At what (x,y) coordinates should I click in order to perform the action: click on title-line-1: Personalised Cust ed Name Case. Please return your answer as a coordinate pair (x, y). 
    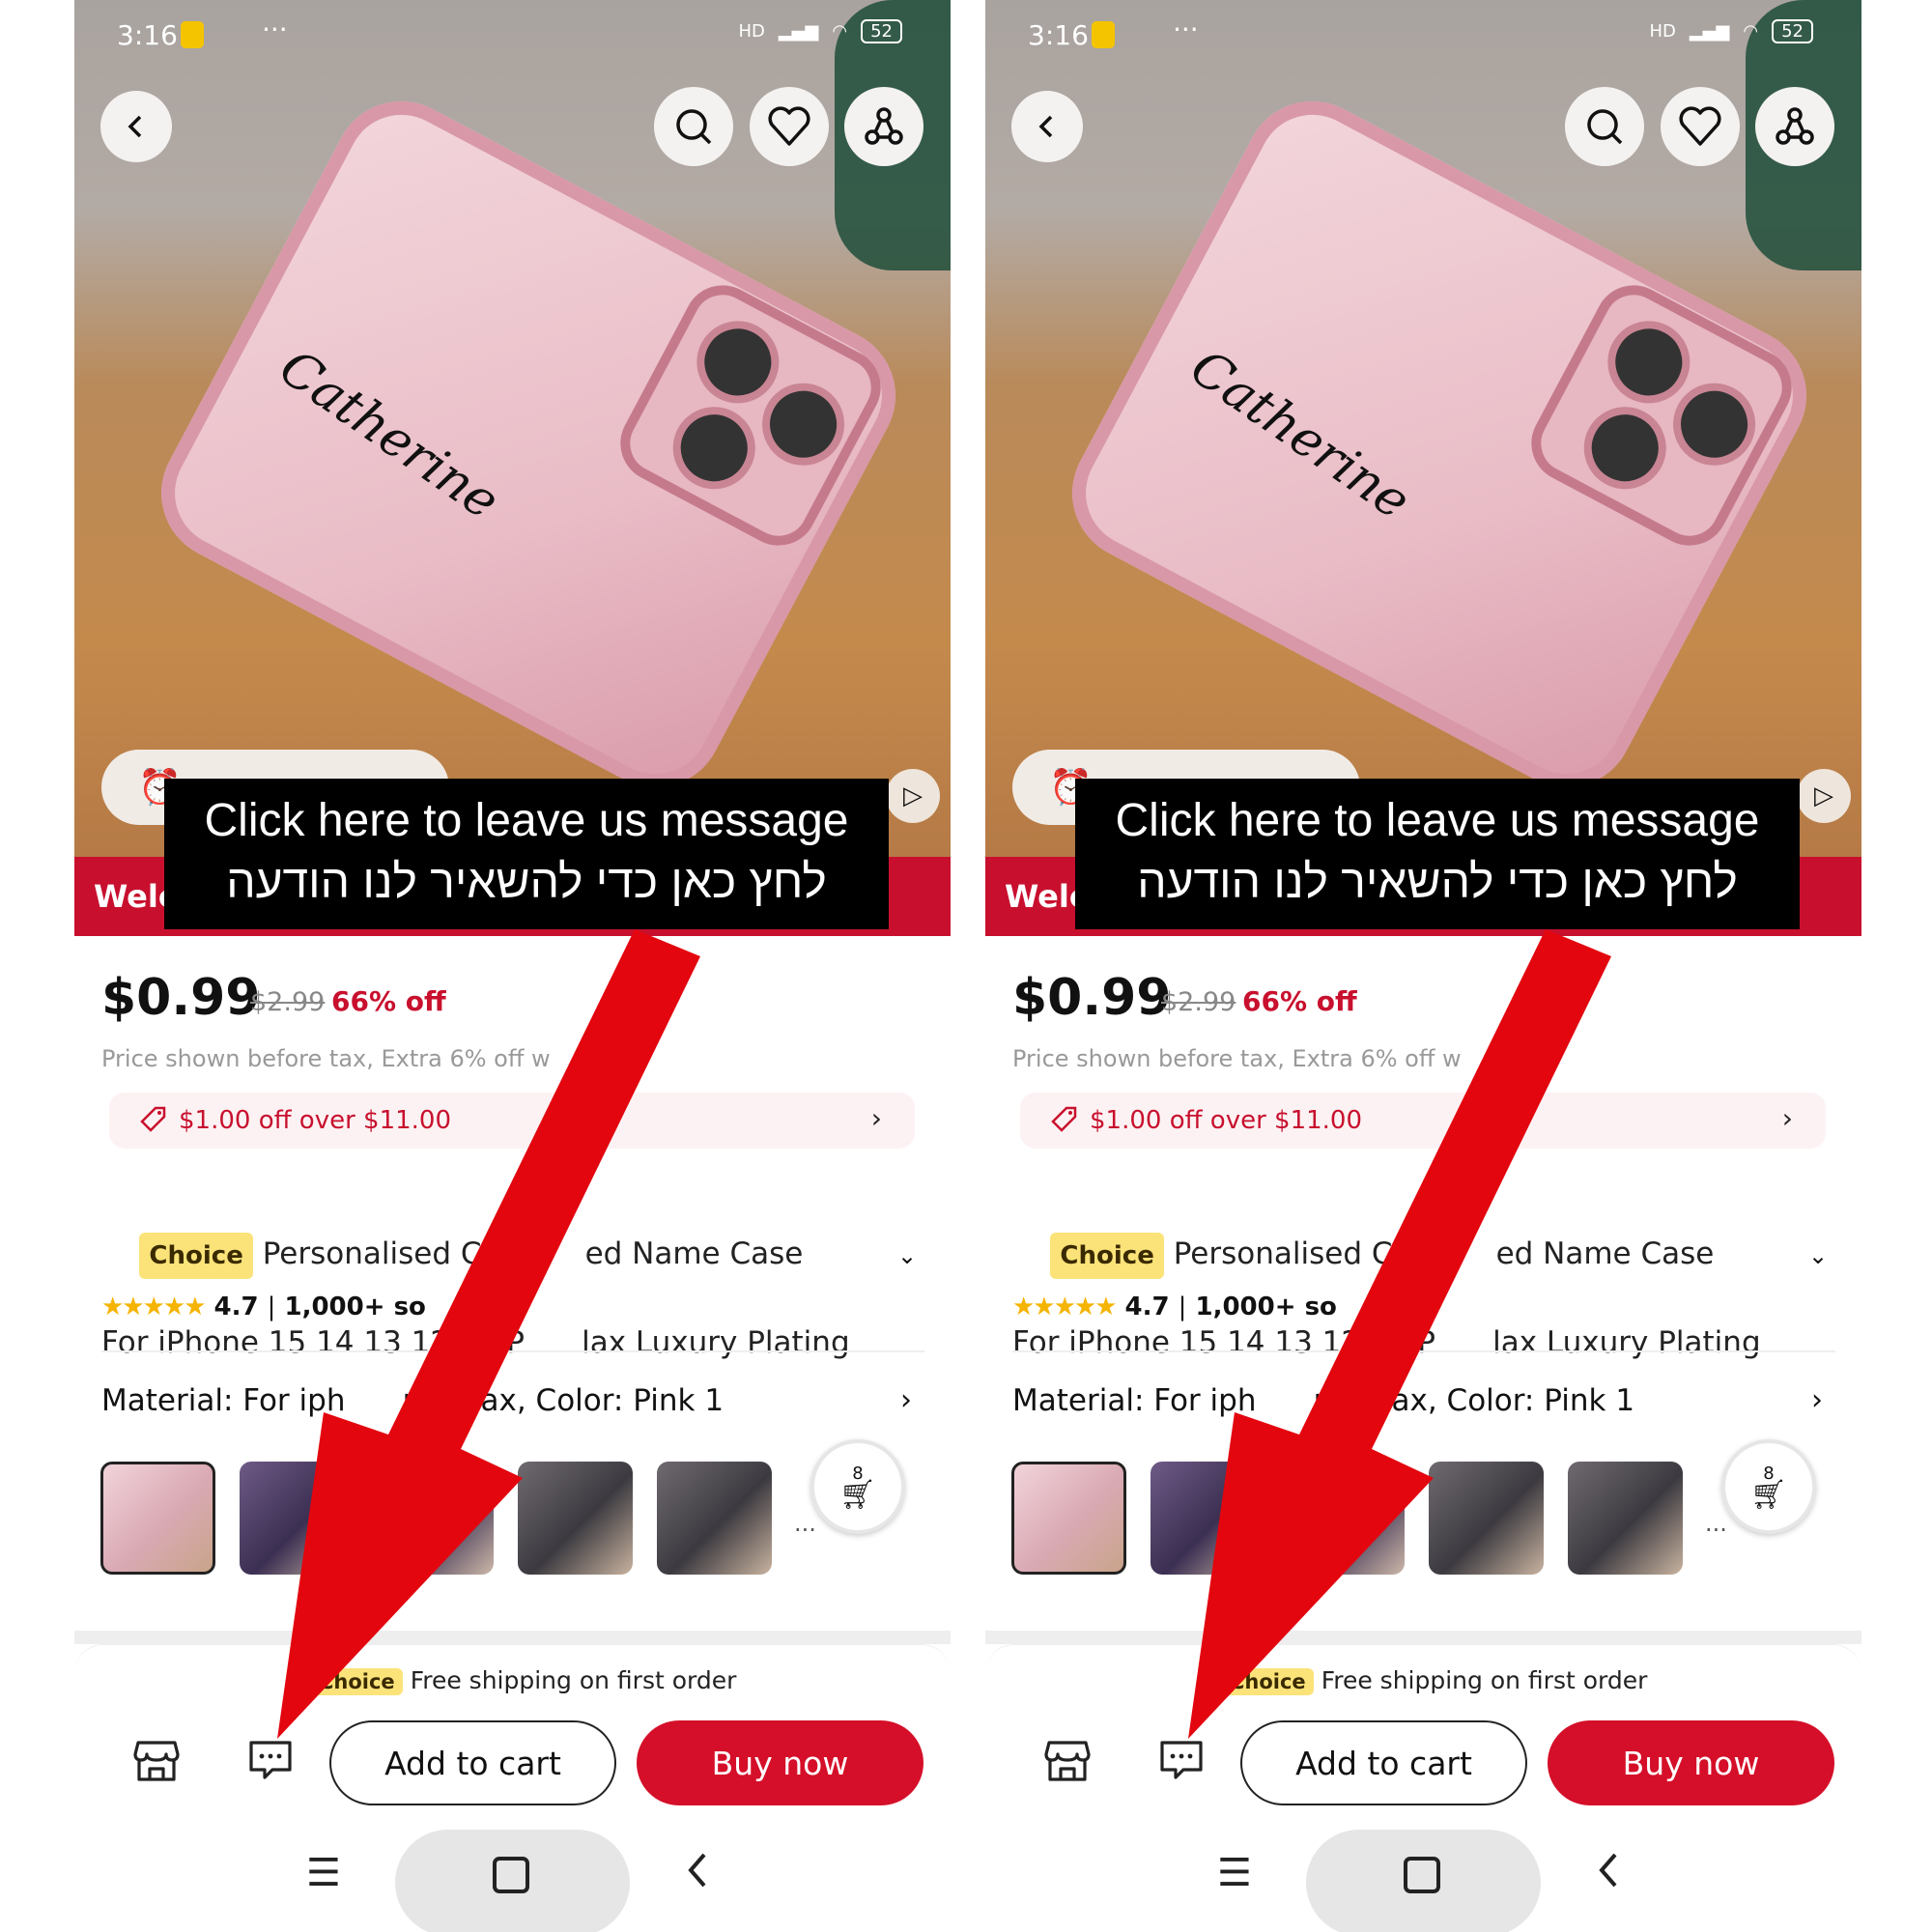
    Looking at the image, I should click on (1444, 1253).